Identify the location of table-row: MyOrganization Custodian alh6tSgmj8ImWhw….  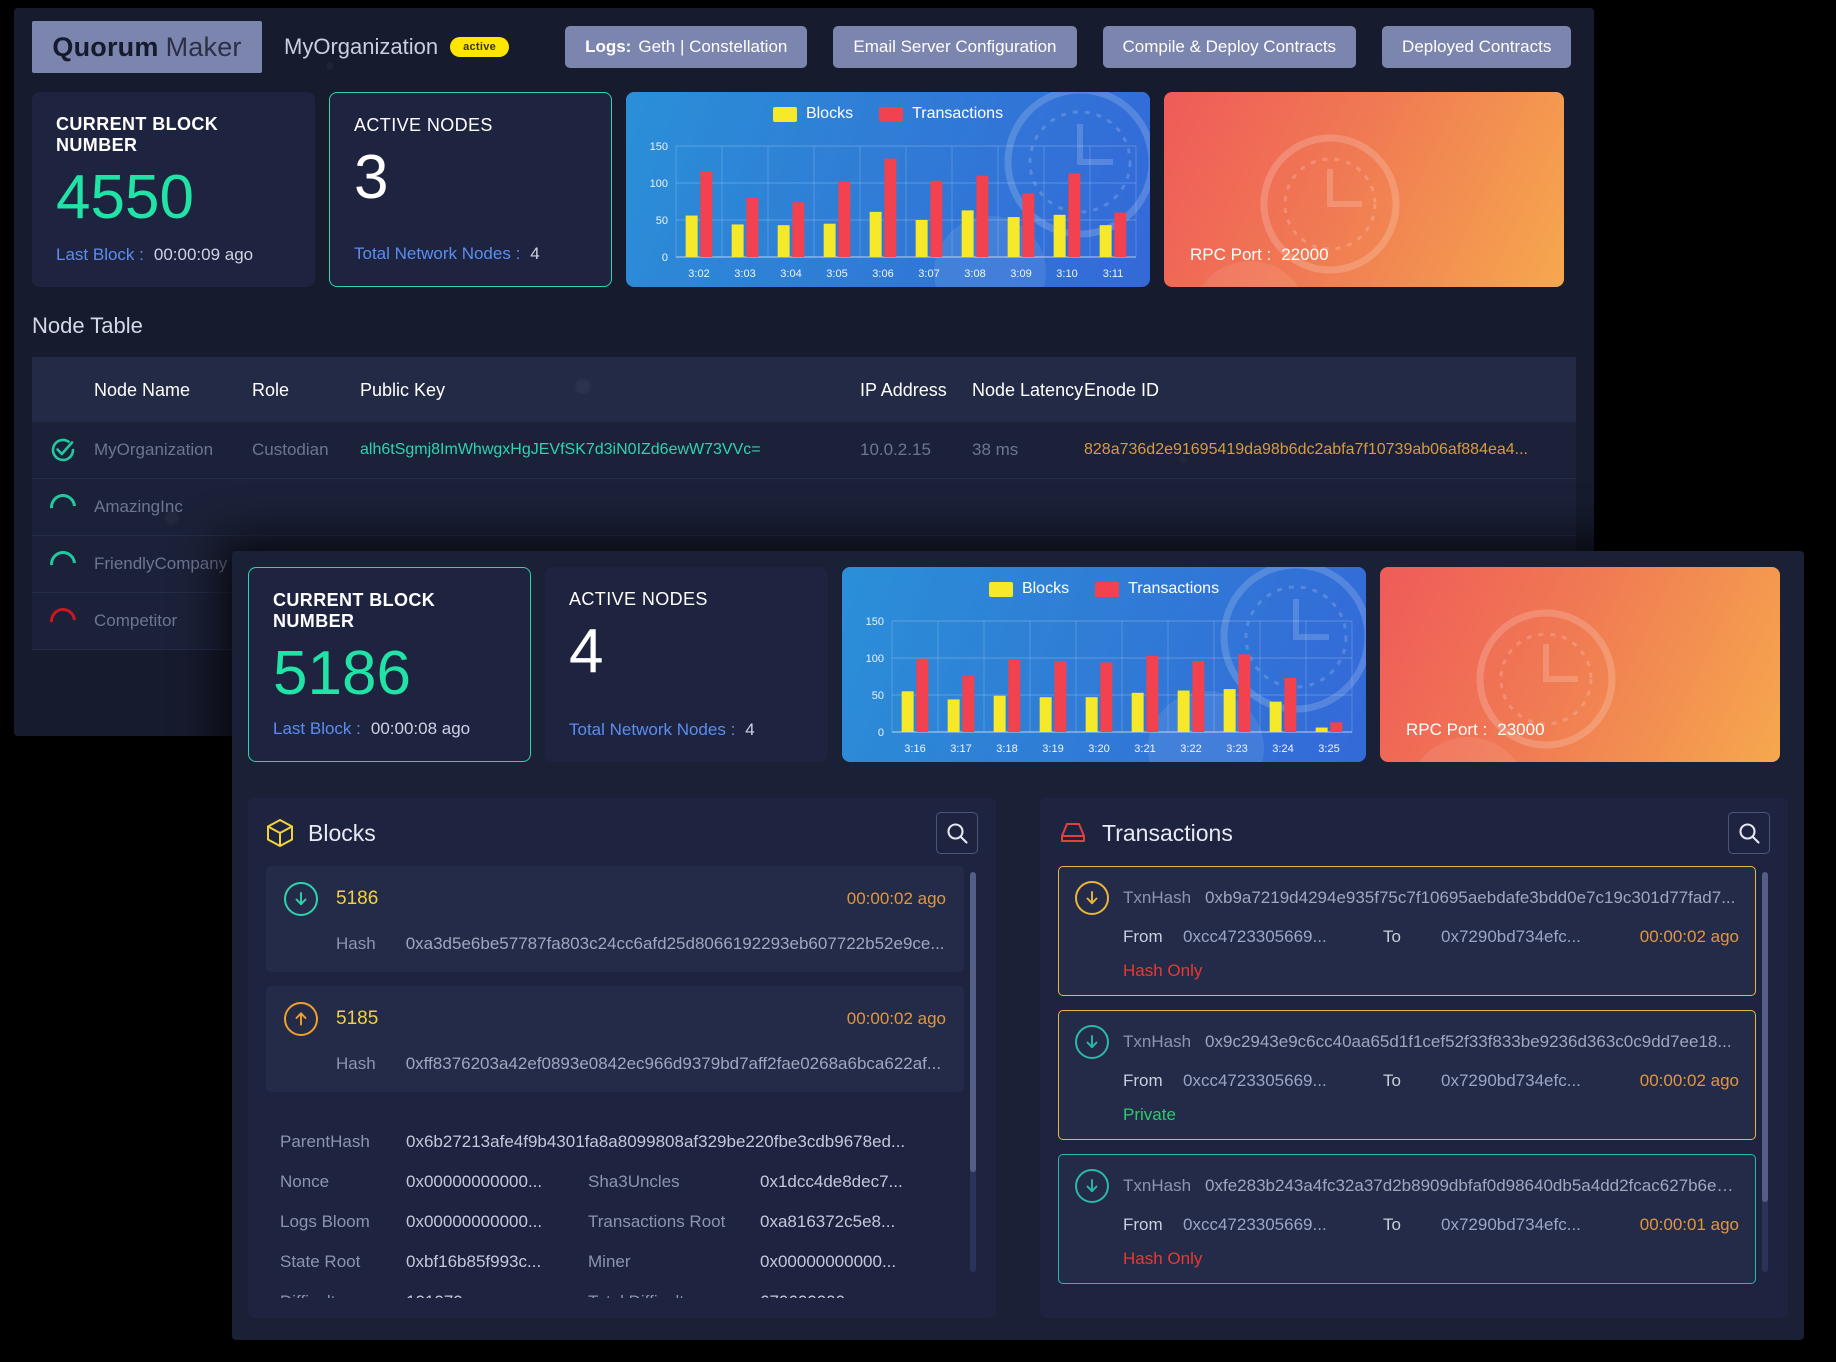
(804, 451).